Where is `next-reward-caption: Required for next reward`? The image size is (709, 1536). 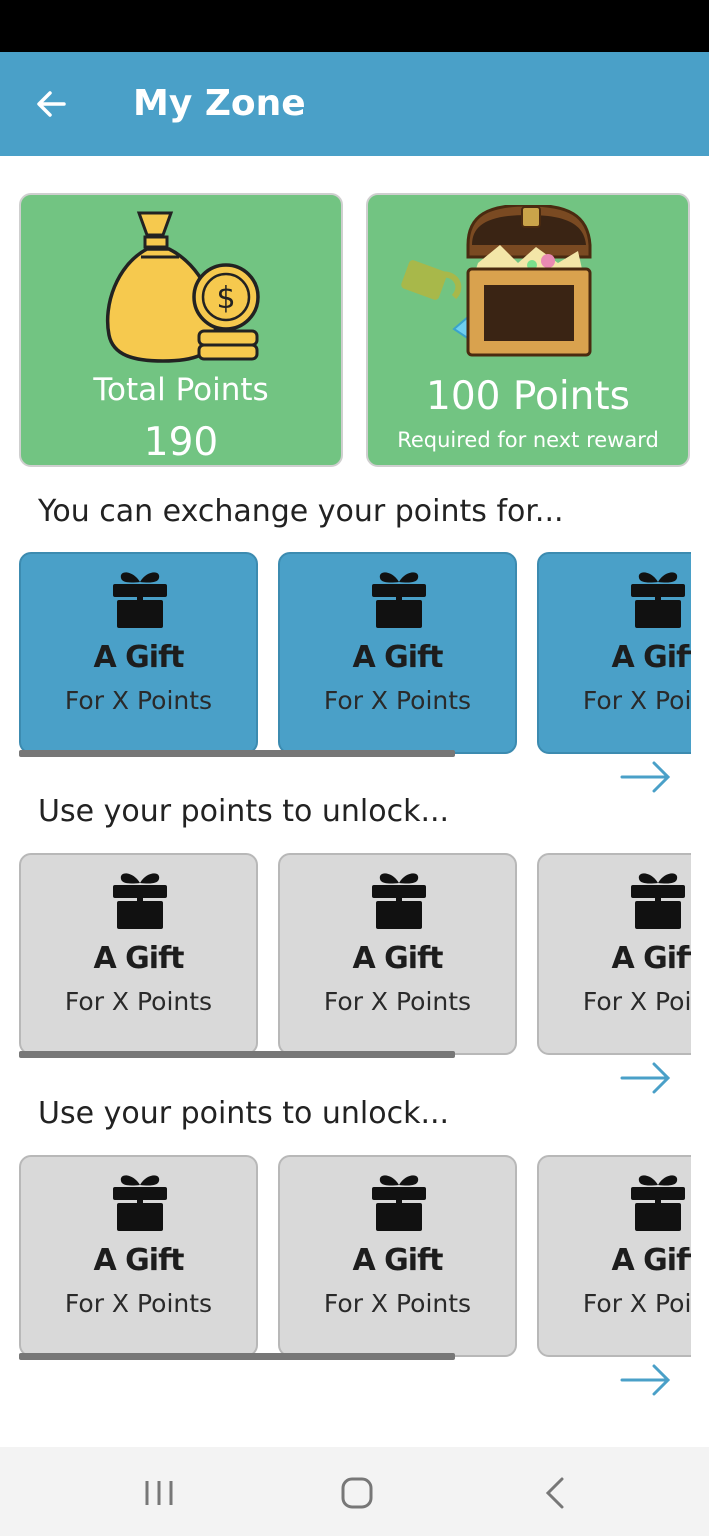 next-reward-caption: Required for next reward is located at coordinates (528, 440).